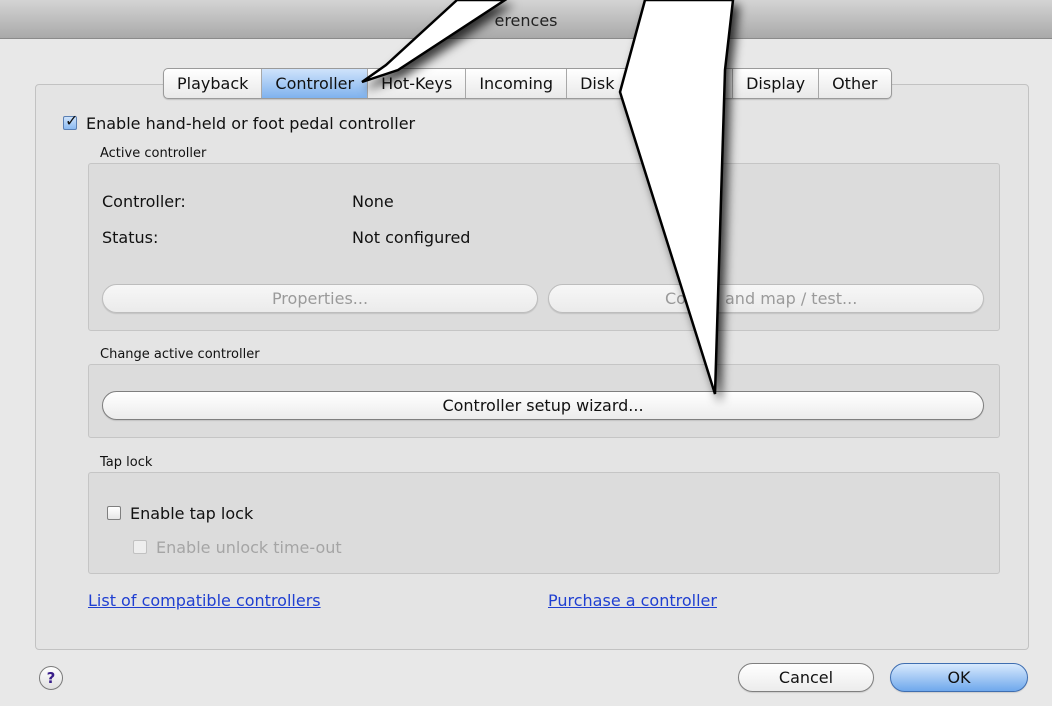 This screenshot has width=1052, height=706. What do you see at coordinates (417, 83) in the screenshot?
I see `tab-hot-keys: Hot-Keys` at bounding box center [417, 83].